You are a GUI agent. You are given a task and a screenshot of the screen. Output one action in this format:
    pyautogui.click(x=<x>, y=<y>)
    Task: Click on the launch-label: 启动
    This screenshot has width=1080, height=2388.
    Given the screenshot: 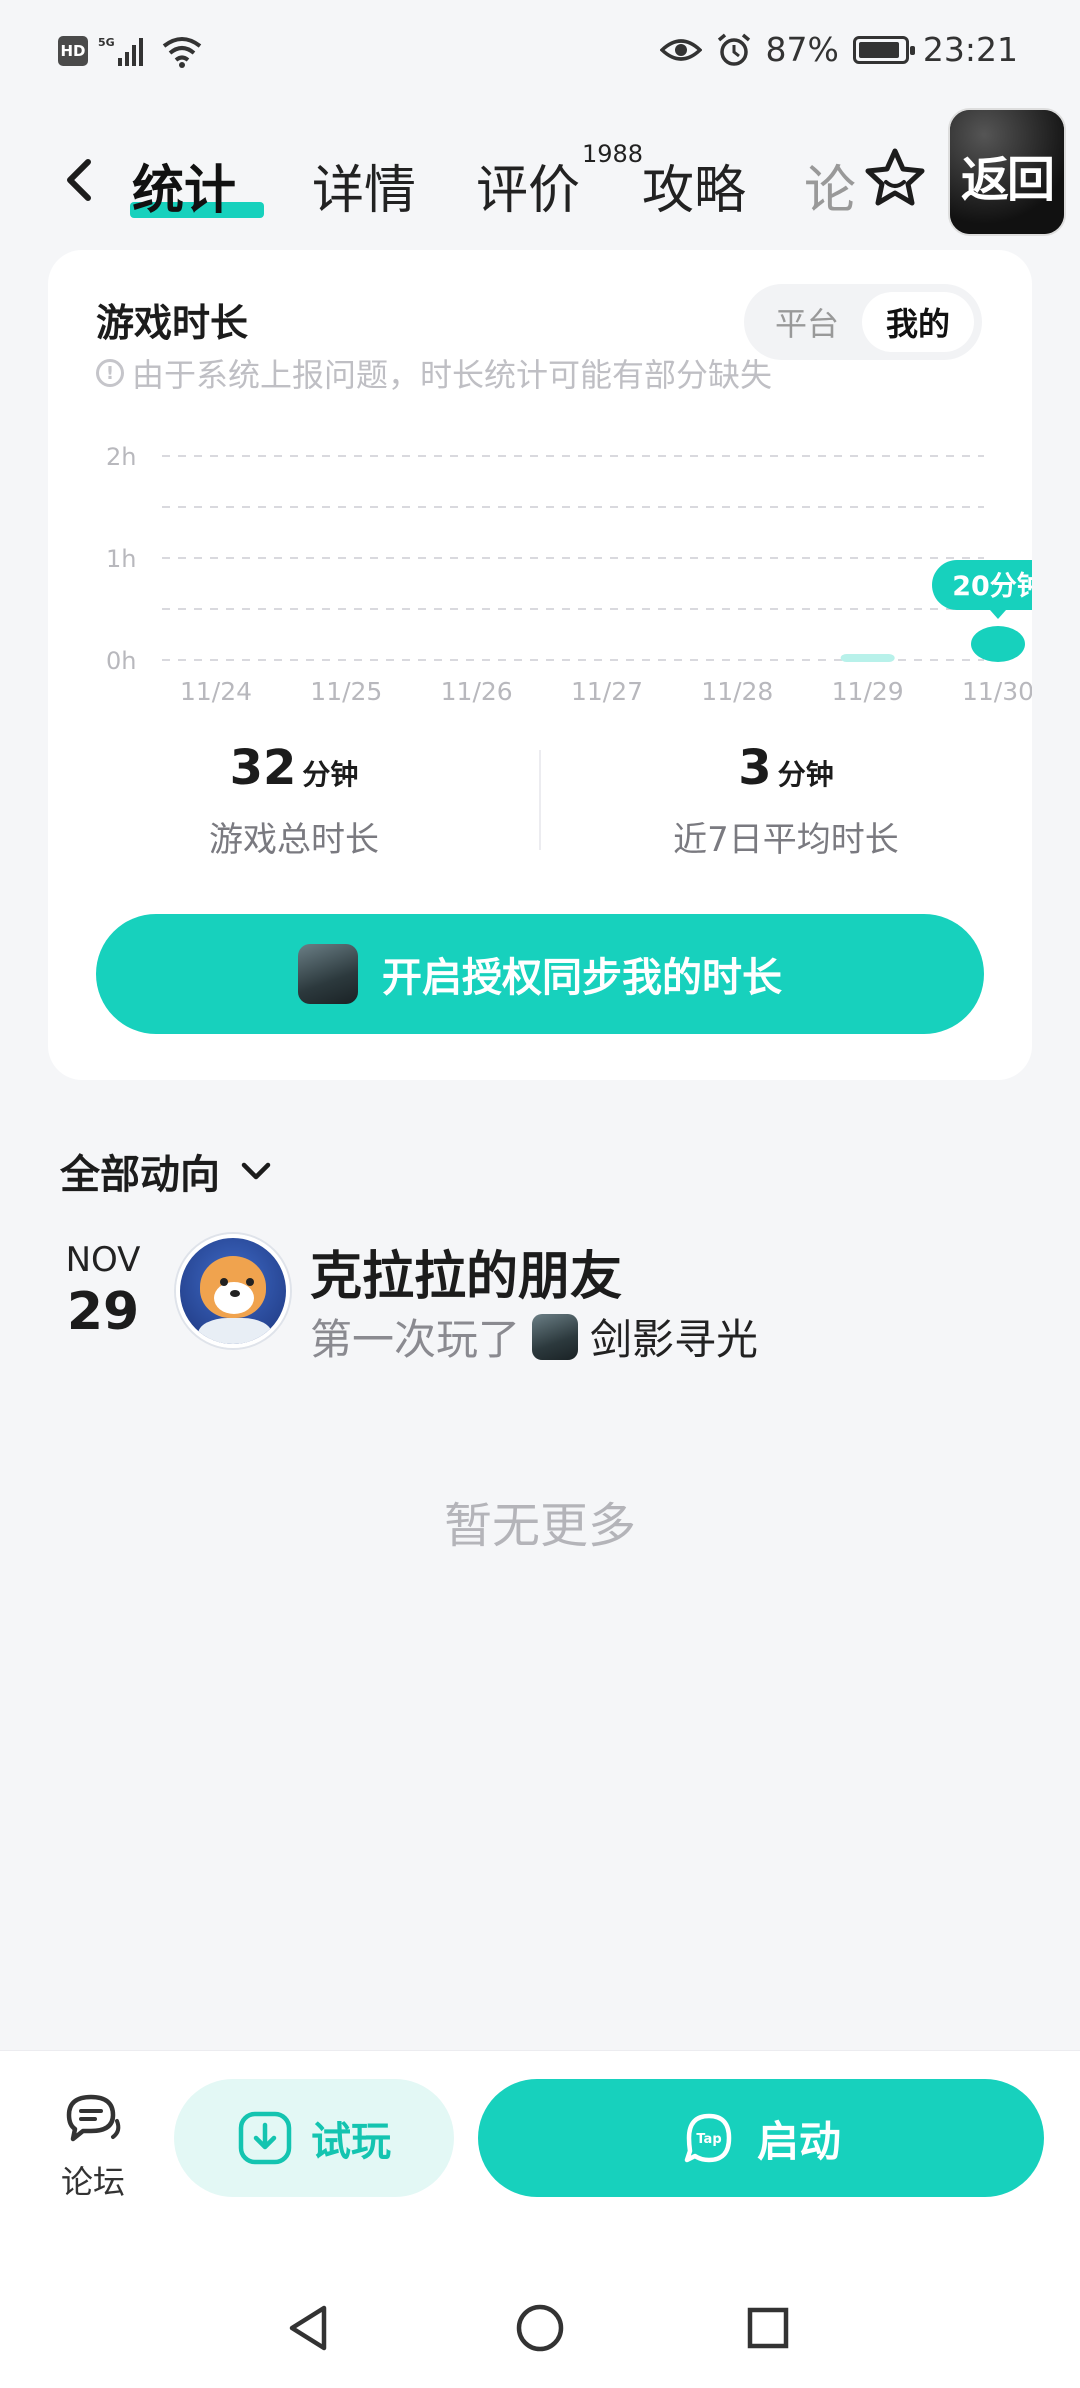 What is the action you would take?
    pyautogui.click(x=798, y=2141)
    